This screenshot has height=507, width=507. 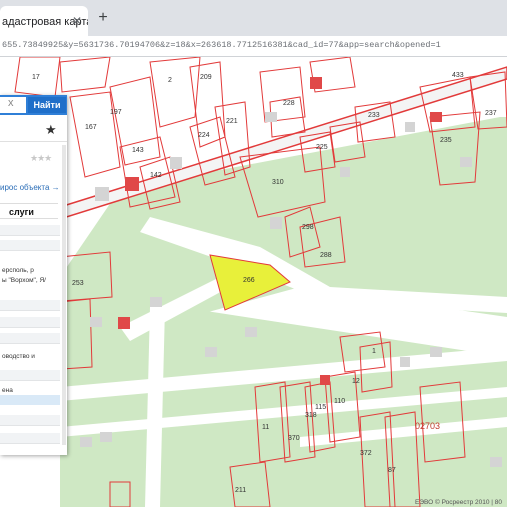 I want to click on panel-scrollbar, so click(x=64, y=295).